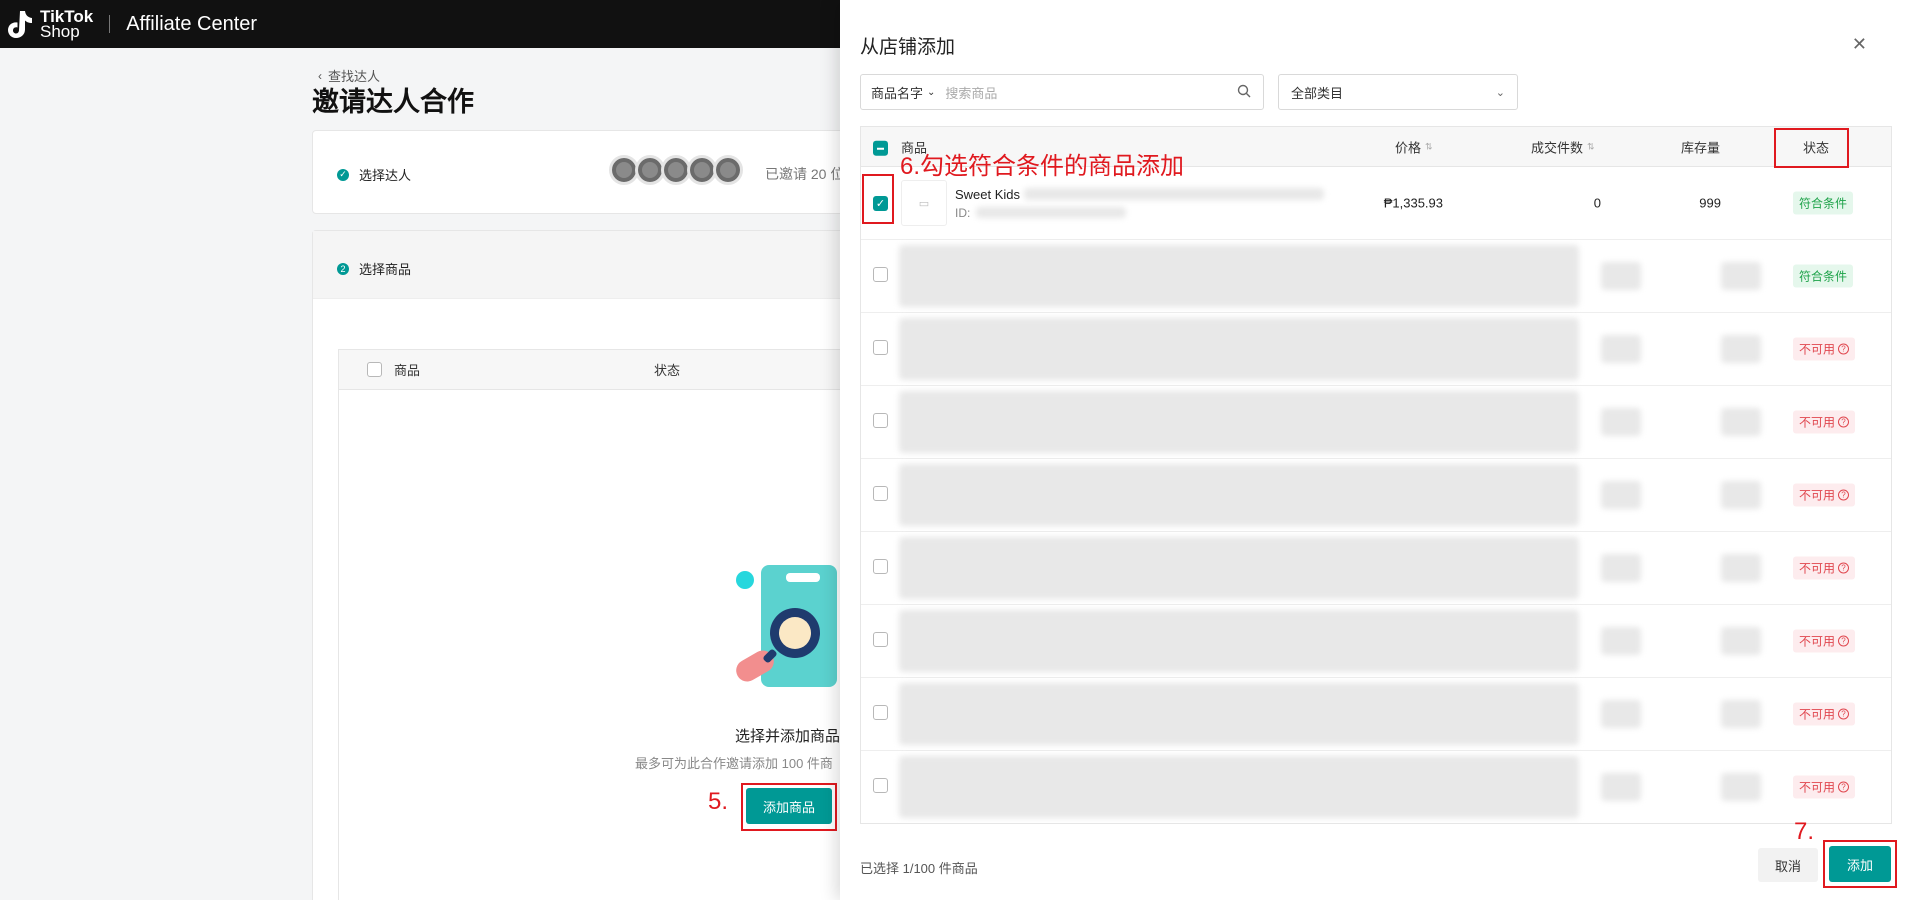  I want to click on col-price-label: 价格, so click(1408, 147).